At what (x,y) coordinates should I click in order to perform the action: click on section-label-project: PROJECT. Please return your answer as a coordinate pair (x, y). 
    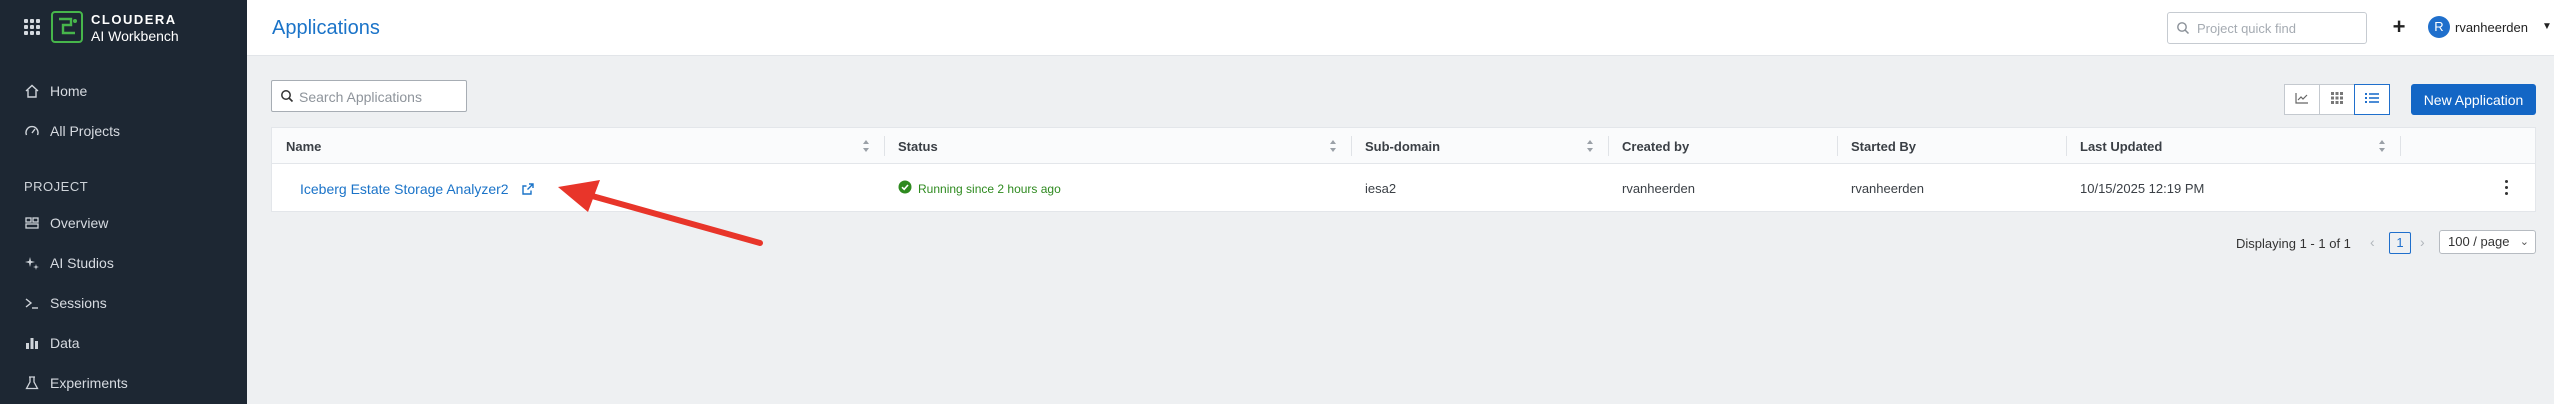
    Looking at the image, I should click on (56, 186).